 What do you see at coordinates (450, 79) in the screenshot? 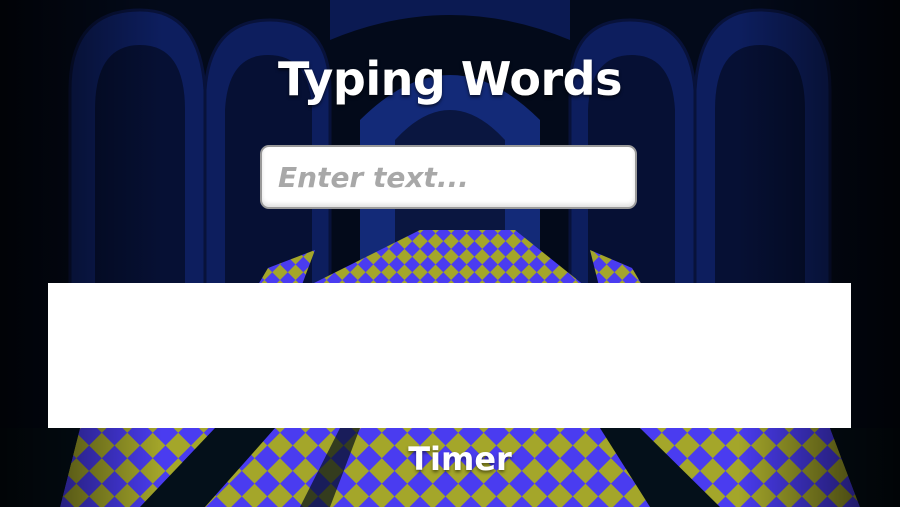
I see `game-title: Typing Words` at bounding box center [450, 79].